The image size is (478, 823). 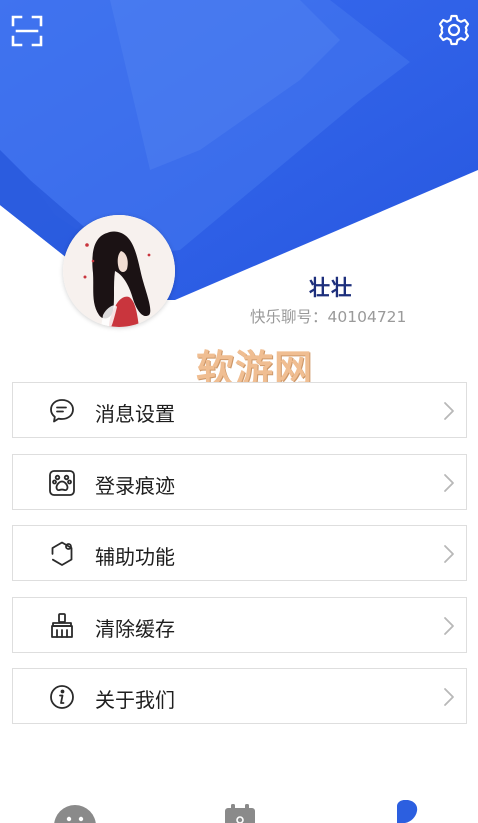 What do you see at coordinates (62, 554) in the screenshot?
I see `hexagon-icon` at bounding box center [62, 554].